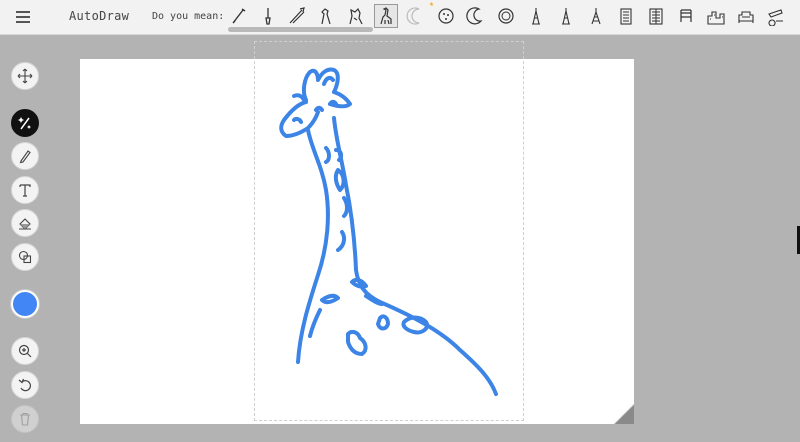 The image size is (800, 442). I want to click on text-tool-button, so click(25, 190).